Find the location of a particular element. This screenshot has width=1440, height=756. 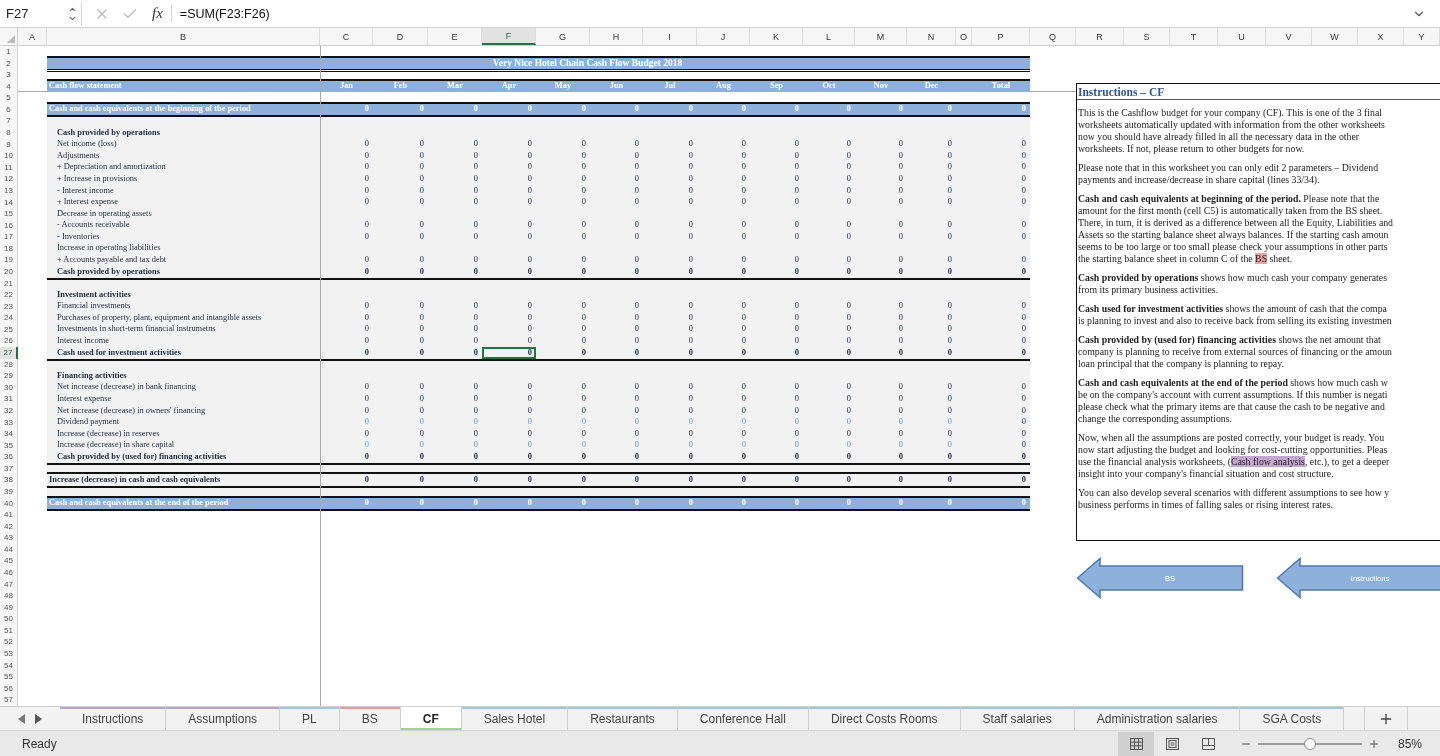

column-header: U is located at coordinates (1242, 36).